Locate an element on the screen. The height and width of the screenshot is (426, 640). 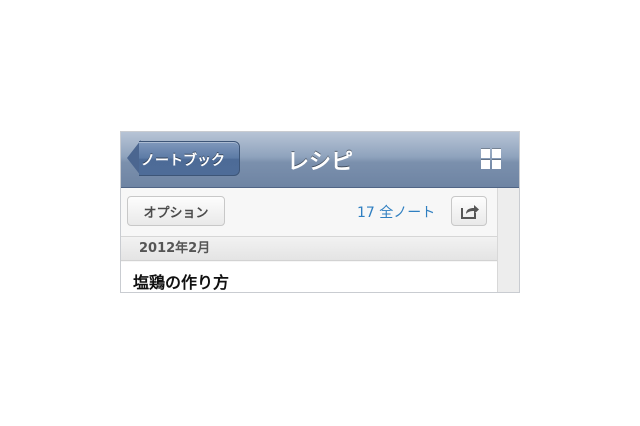
list-item: 塩鶏の作り方 is located at coordinates (309, 277).